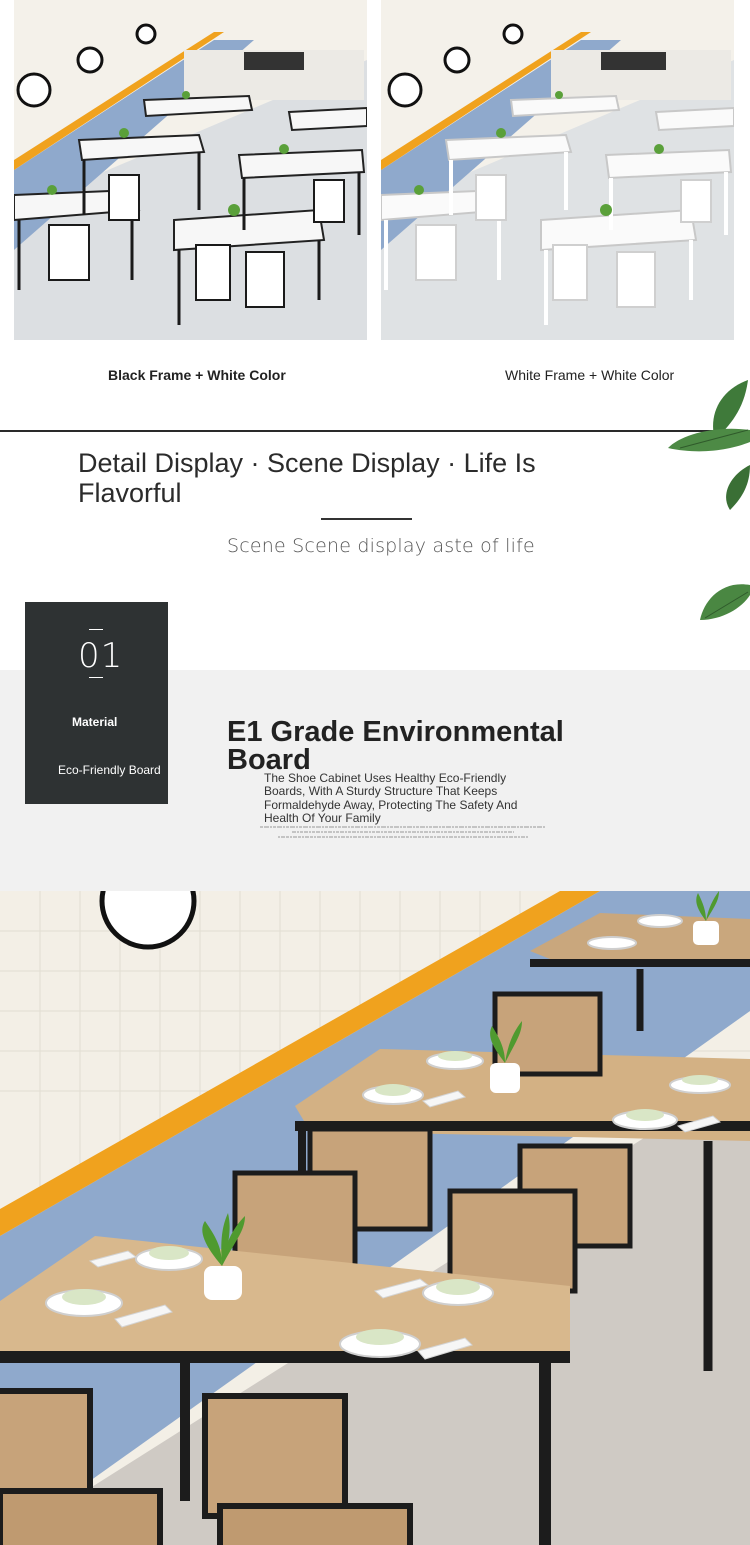 The height and width of the screenshot is (1545, 750). Describe the element at coordinates (395, 746) in the screenshot. I see `feature-title: E1 Grade Environmental Board` at that location.